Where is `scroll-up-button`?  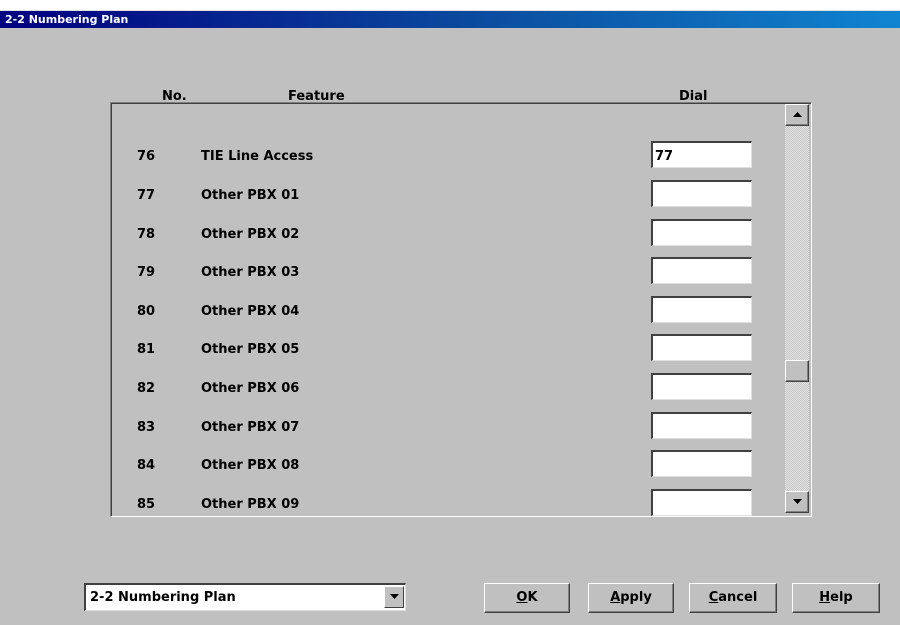
scroll-up-button is located at coordinates (797, 115).